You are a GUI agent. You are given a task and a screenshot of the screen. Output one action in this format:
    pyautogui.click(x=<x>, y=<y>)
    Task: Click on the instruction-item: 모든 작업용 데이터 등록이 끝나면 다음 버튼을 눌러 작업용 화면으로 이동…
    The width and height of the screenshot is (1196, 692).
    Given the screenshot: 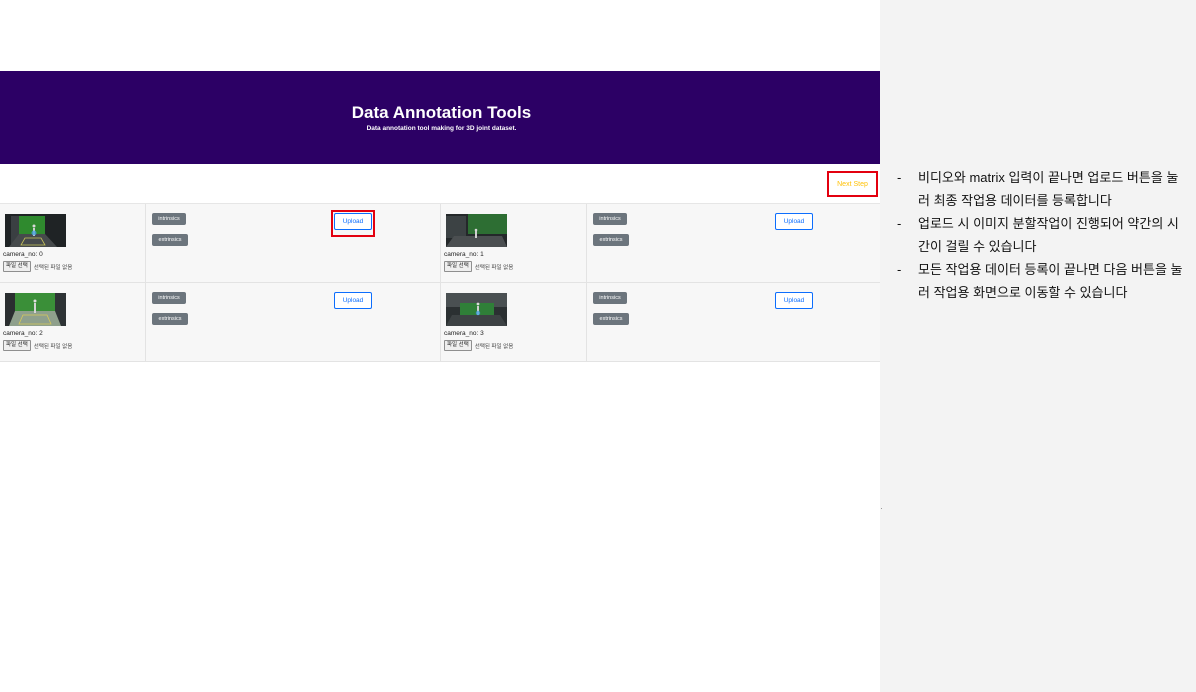 What is the action you would take?
    pyautogui.click(x=1040, y=281)
    